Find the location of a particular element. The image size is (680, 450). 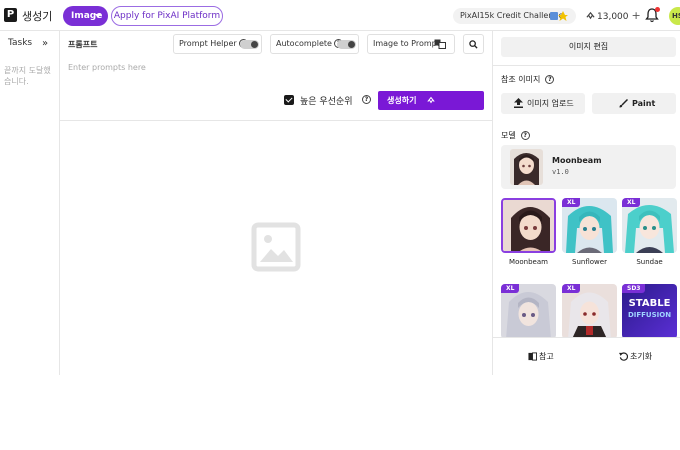

tasks-title: Tasks is located at coordinates (20, 43).